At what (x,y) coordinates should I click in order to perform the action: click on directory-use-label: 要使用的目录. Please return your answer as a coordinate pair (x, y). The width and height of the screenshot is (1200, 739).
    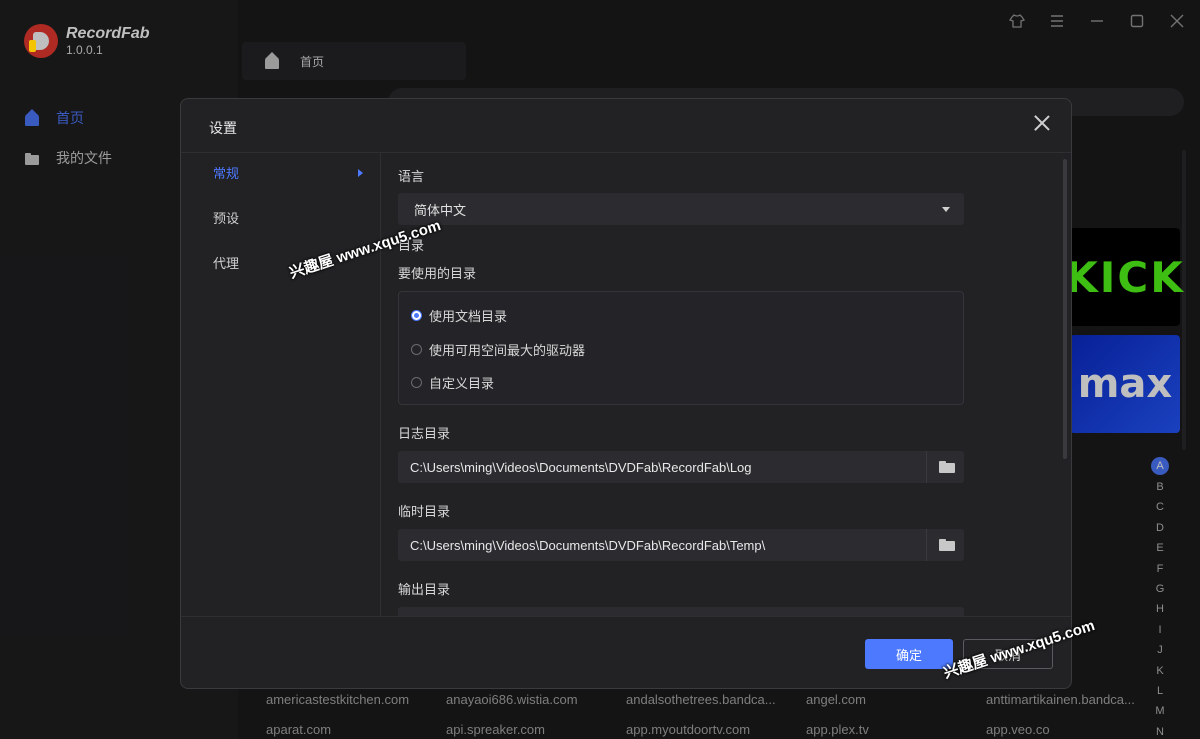
    Looking at the image, I should click on (437, 273).